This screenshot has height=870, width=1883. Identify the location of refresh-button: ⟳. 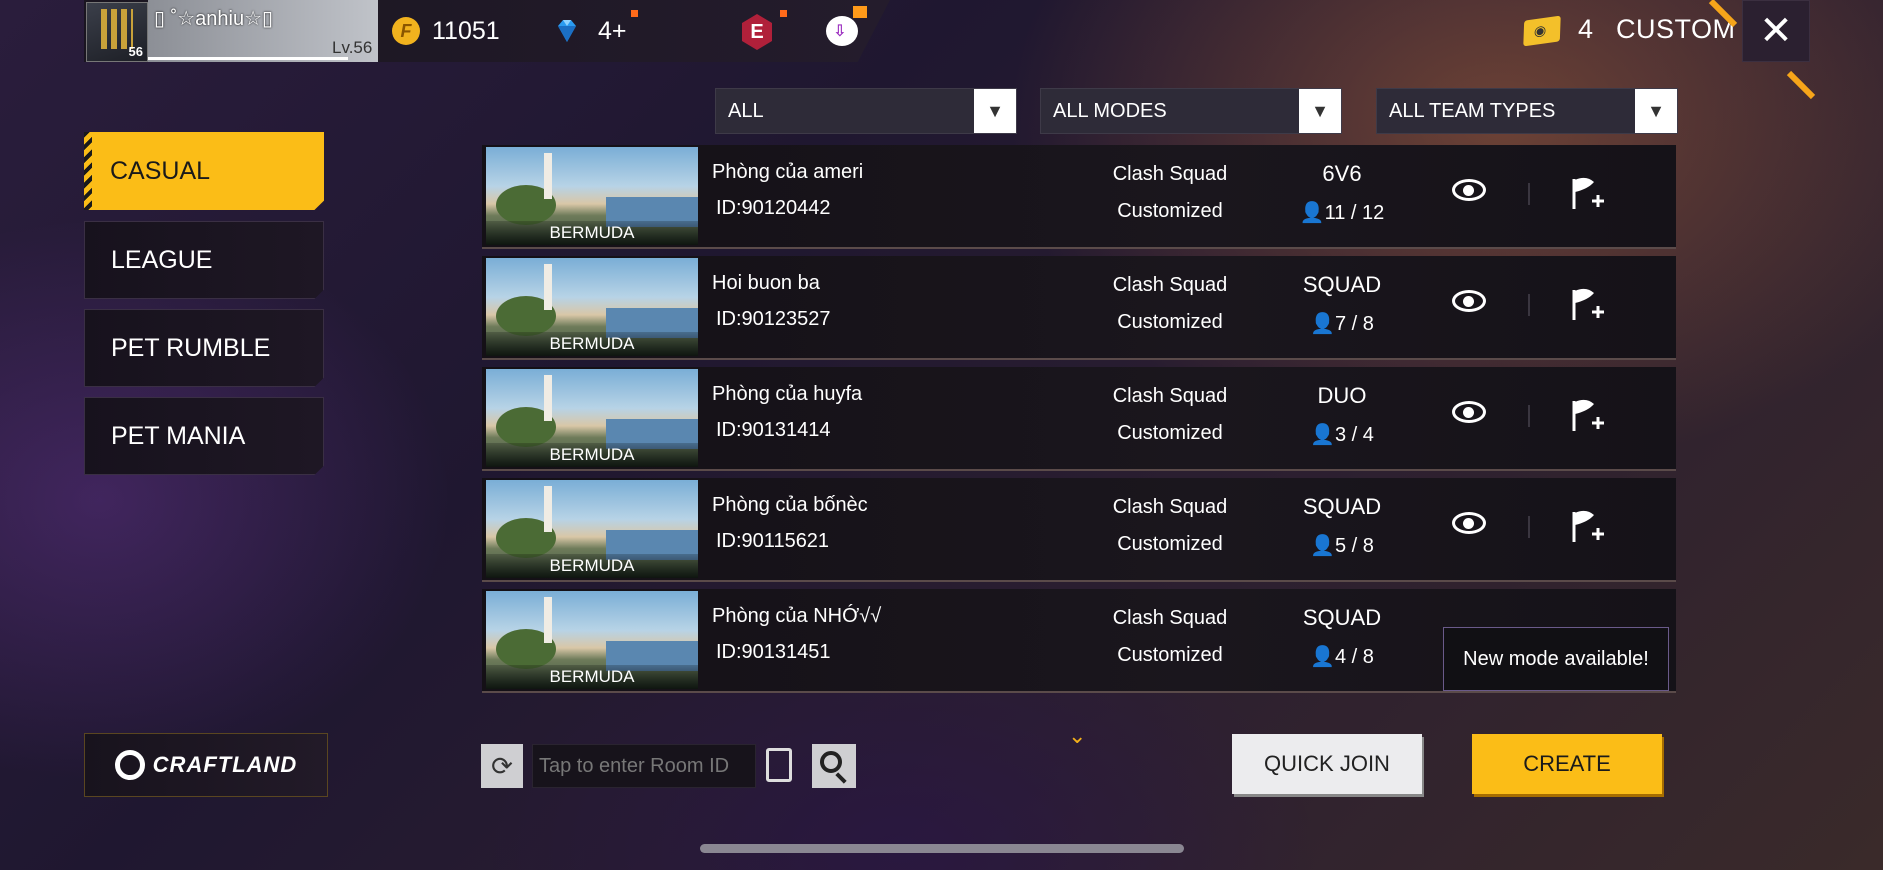
(502, 766).